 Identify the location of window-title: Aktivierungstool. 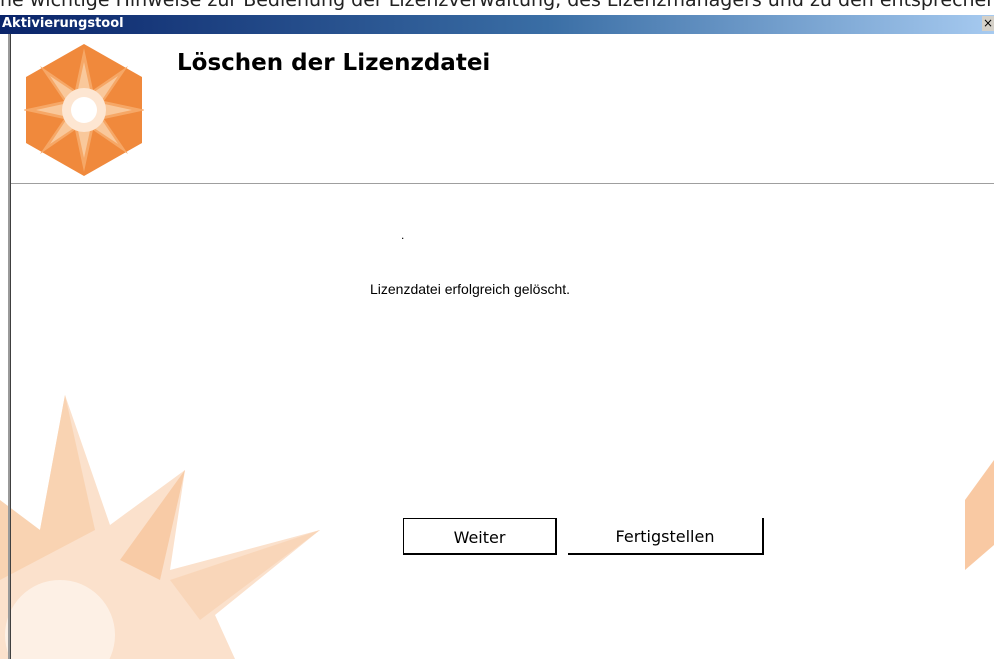
(63, 23).